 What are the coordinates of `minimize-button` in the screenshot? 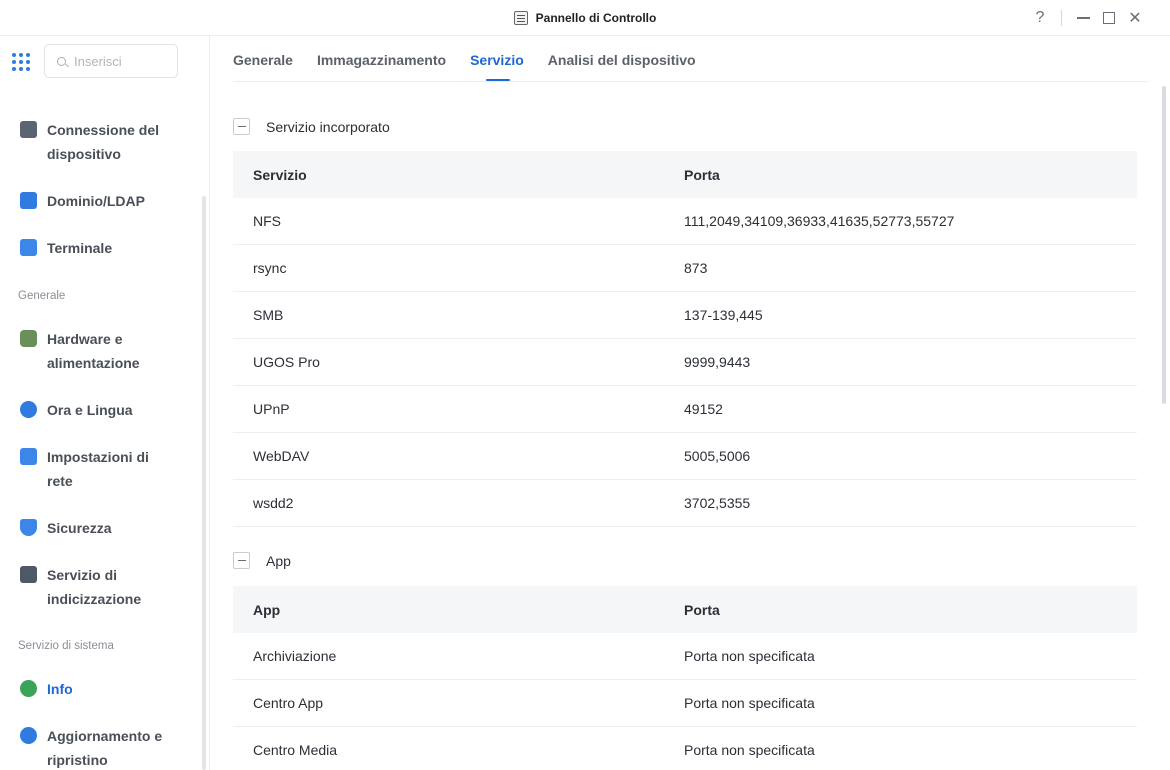 It's located at (1083, 18).